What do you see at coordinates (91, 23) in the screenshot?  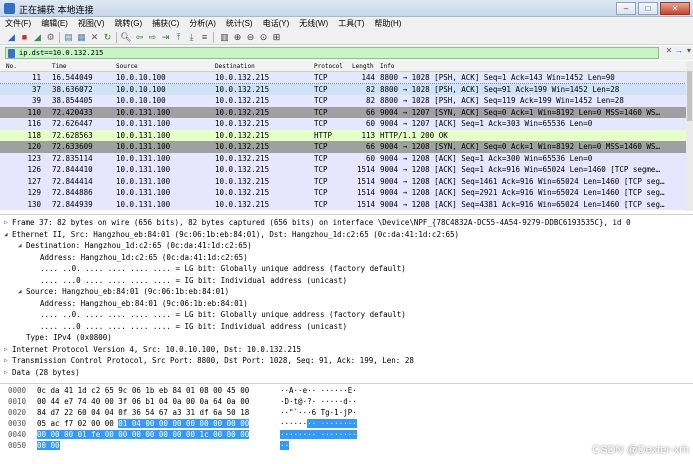 I see `menu-item: 视图(V)` at bounding box center [91, 23].